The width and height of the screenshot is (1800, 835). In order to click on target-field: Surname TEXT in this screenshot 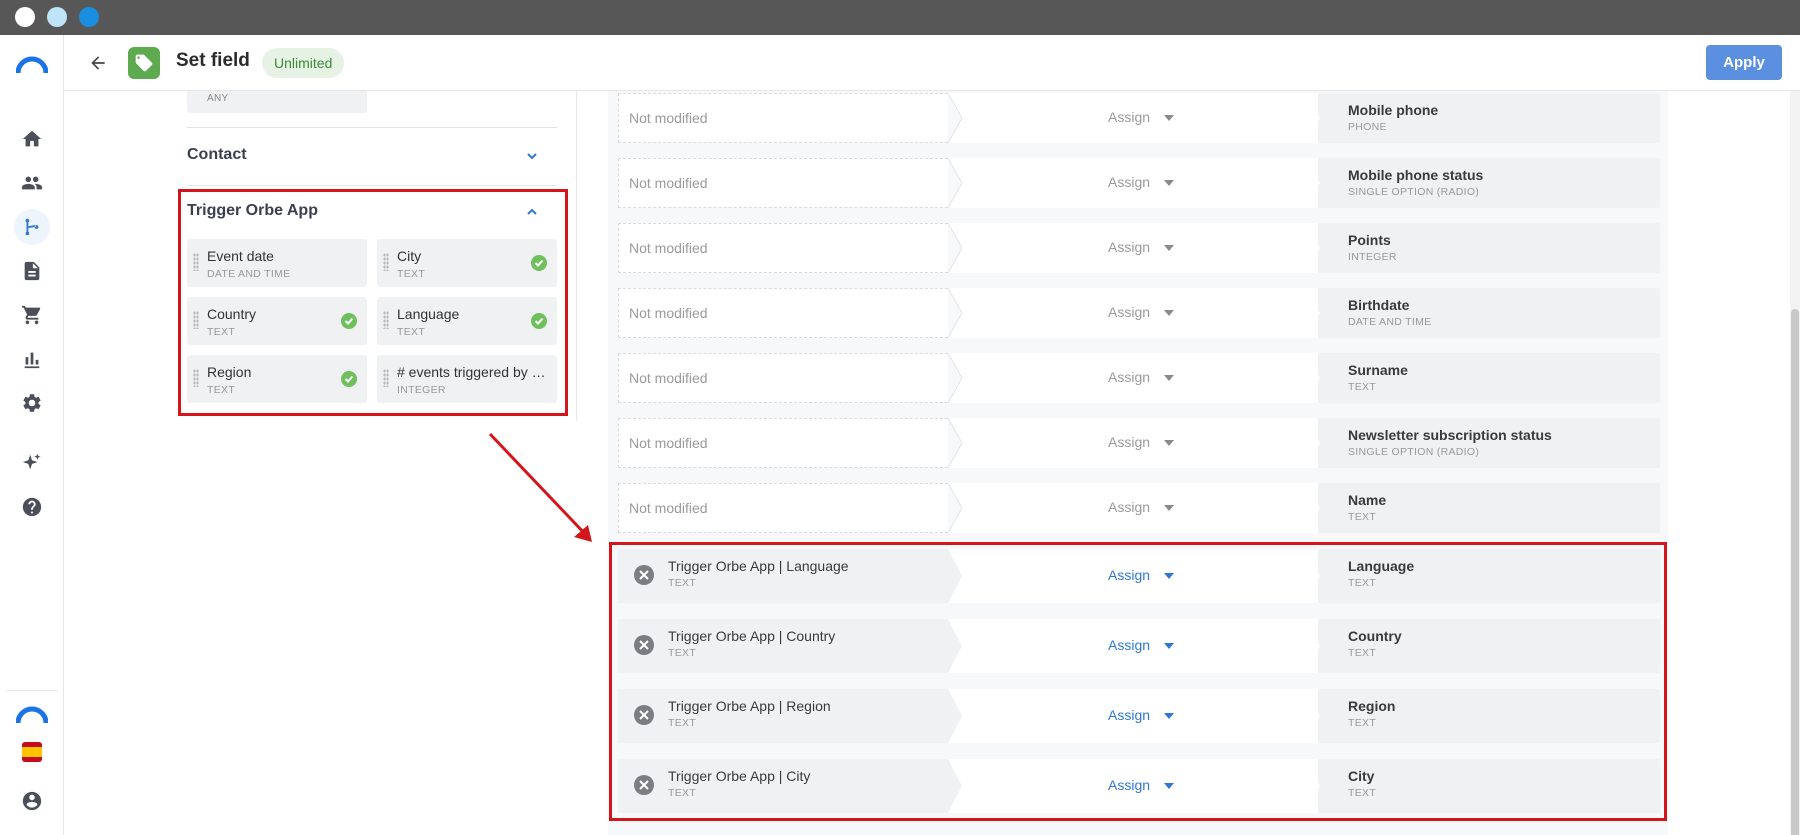, I will do `click(1489, 378)`.